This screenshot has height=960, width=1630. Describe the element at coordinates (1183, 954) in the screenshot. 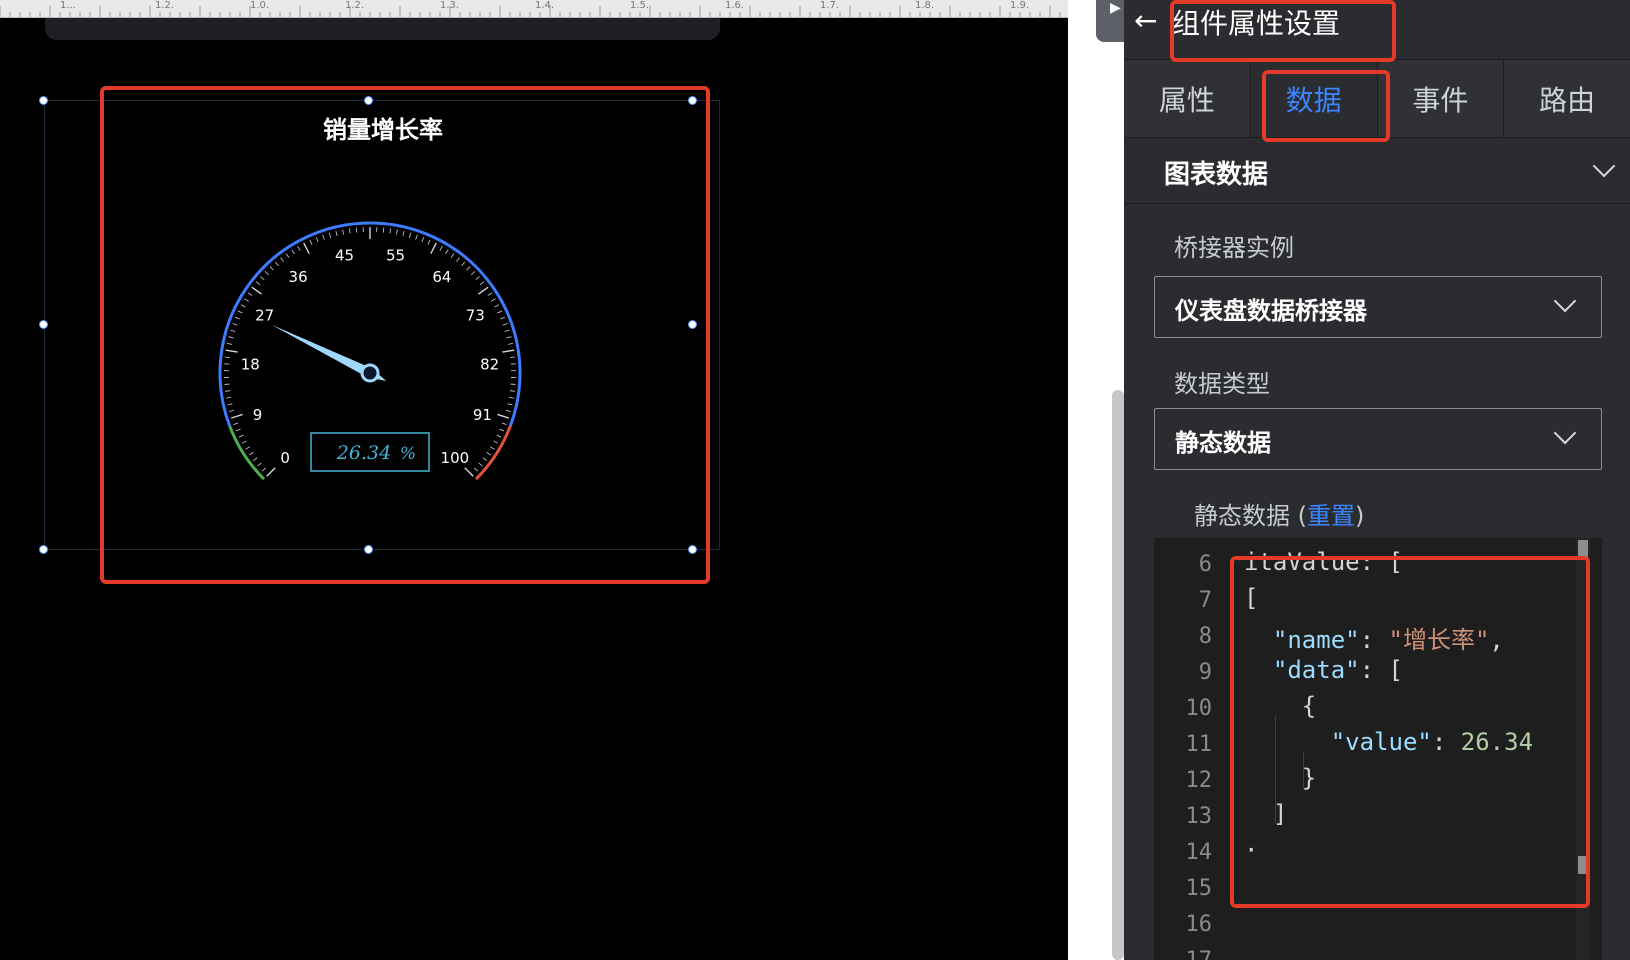

I see `line-number: 17` at that location.